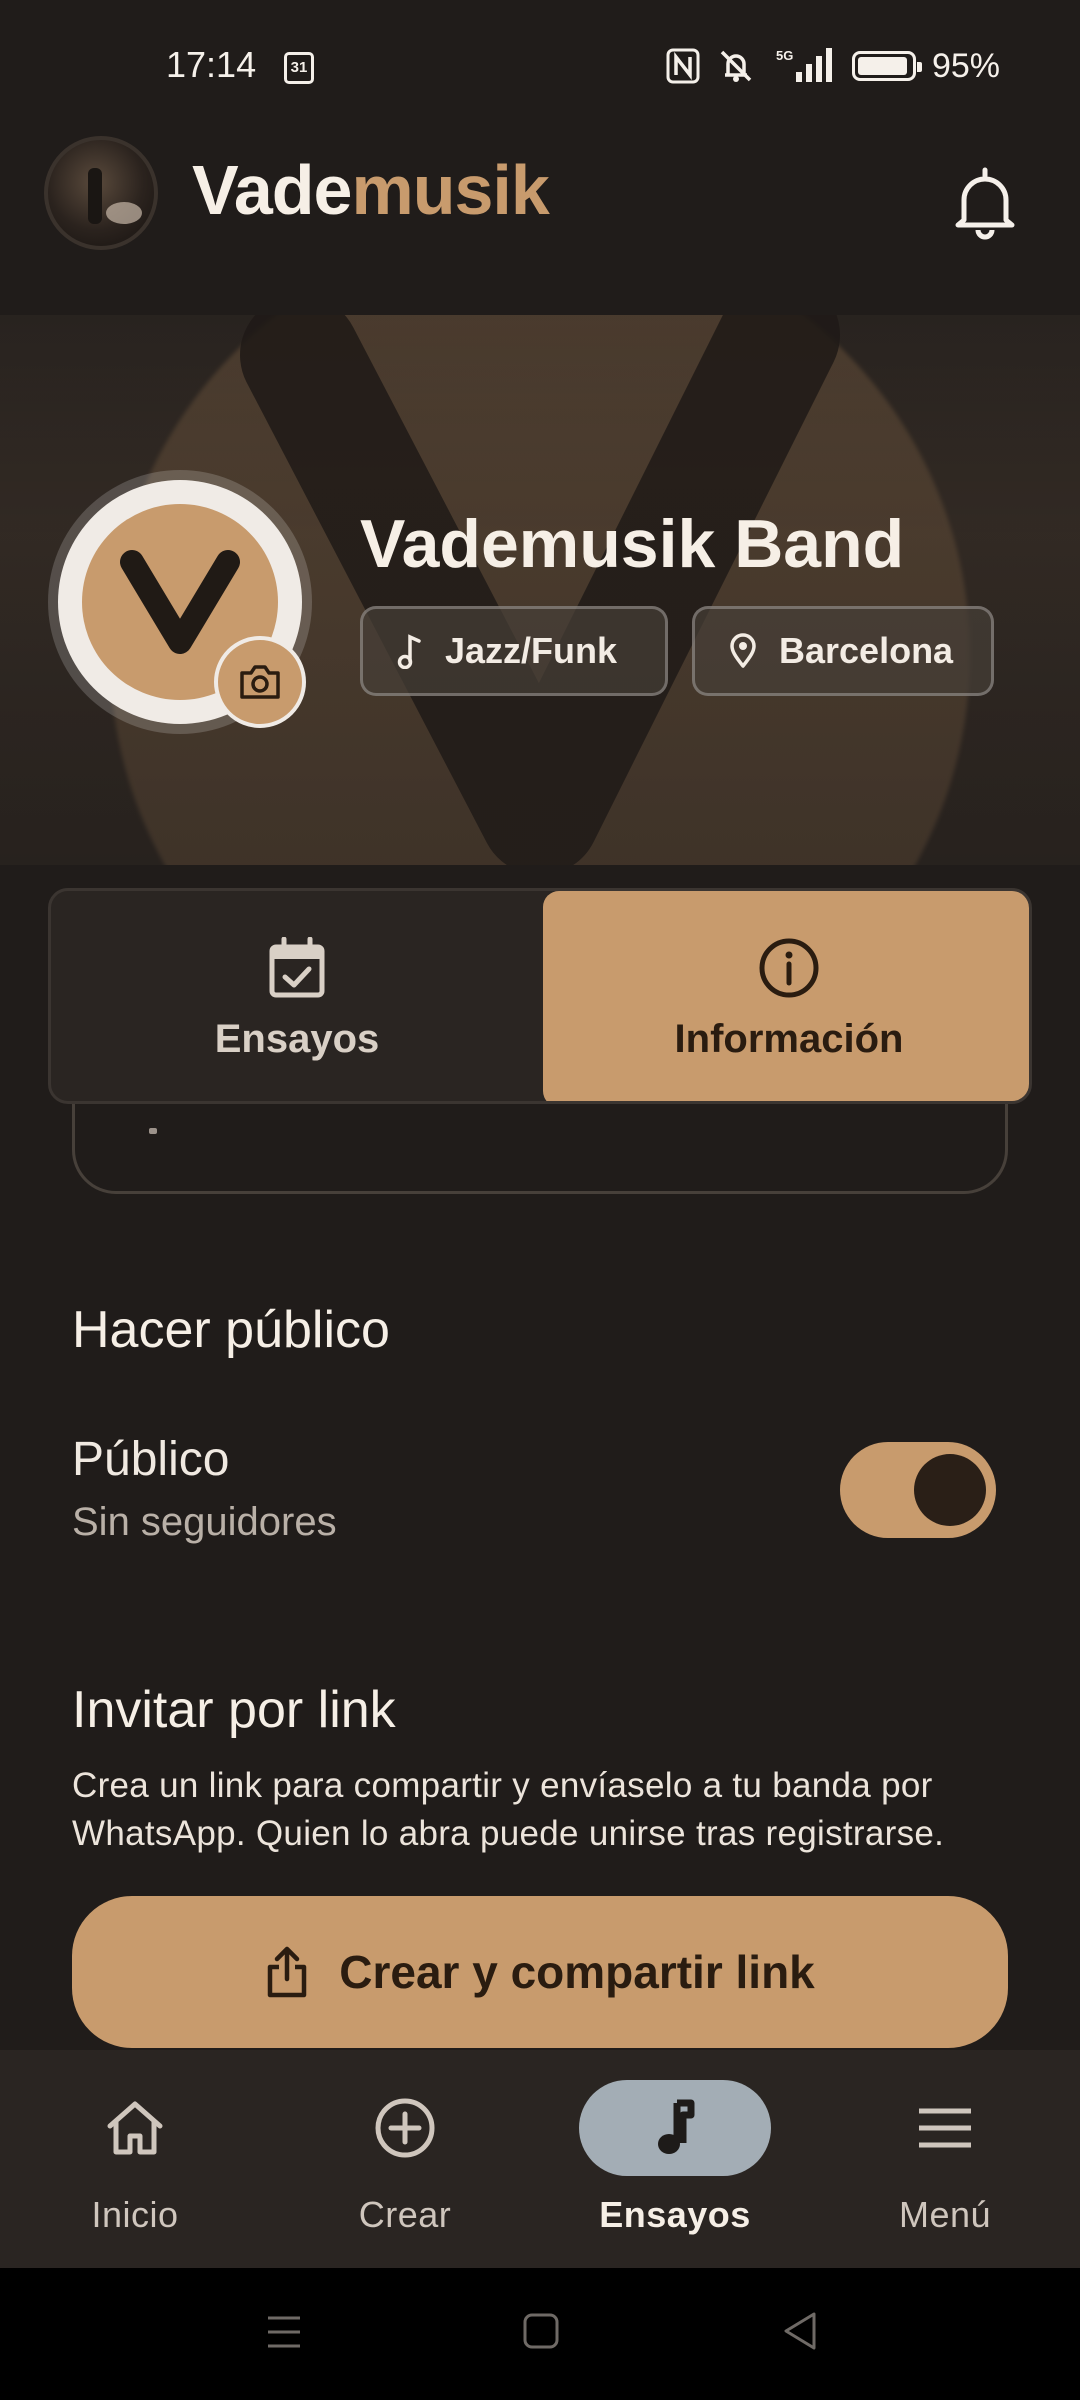 The width and height of the screenshot is (1080, 2400). Describe the element at coordinates (540, 60) in the screenshot. I see `status-bar: 17:14 31 5G 95%` at that location.